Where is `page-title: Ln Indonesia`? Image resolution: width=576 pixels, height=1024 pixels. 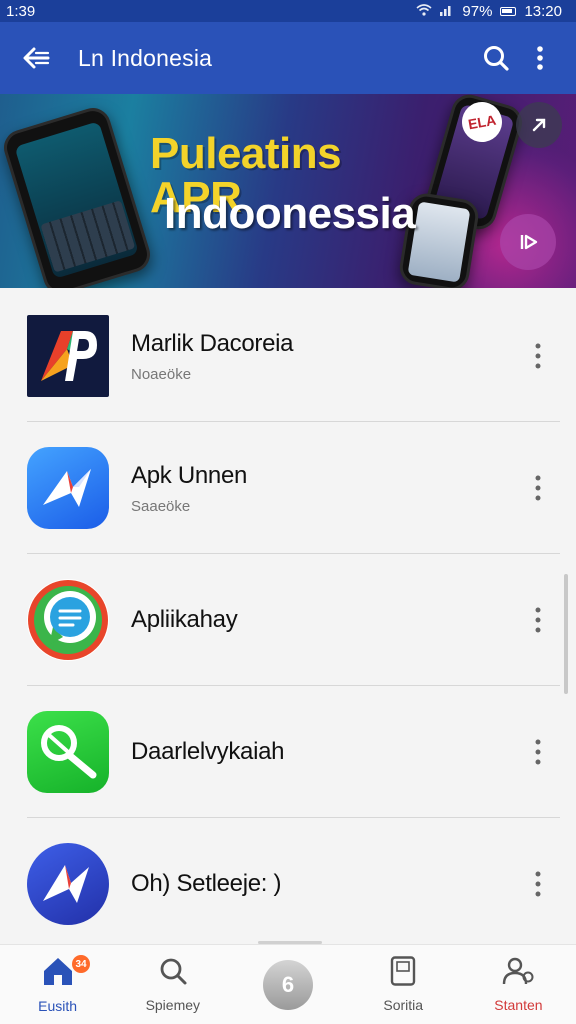
page-title: Ln Indonesia is located at coordinates (145, 57).